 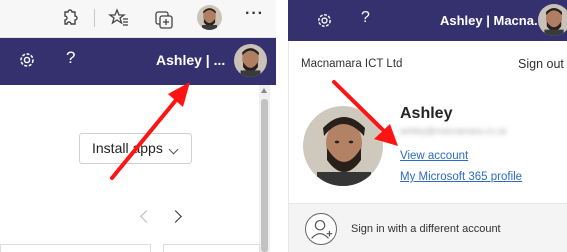 What do you see at coordinates (343, 146) in the screenshot?
I see `profile-photo` at bounding box center [343, 146].